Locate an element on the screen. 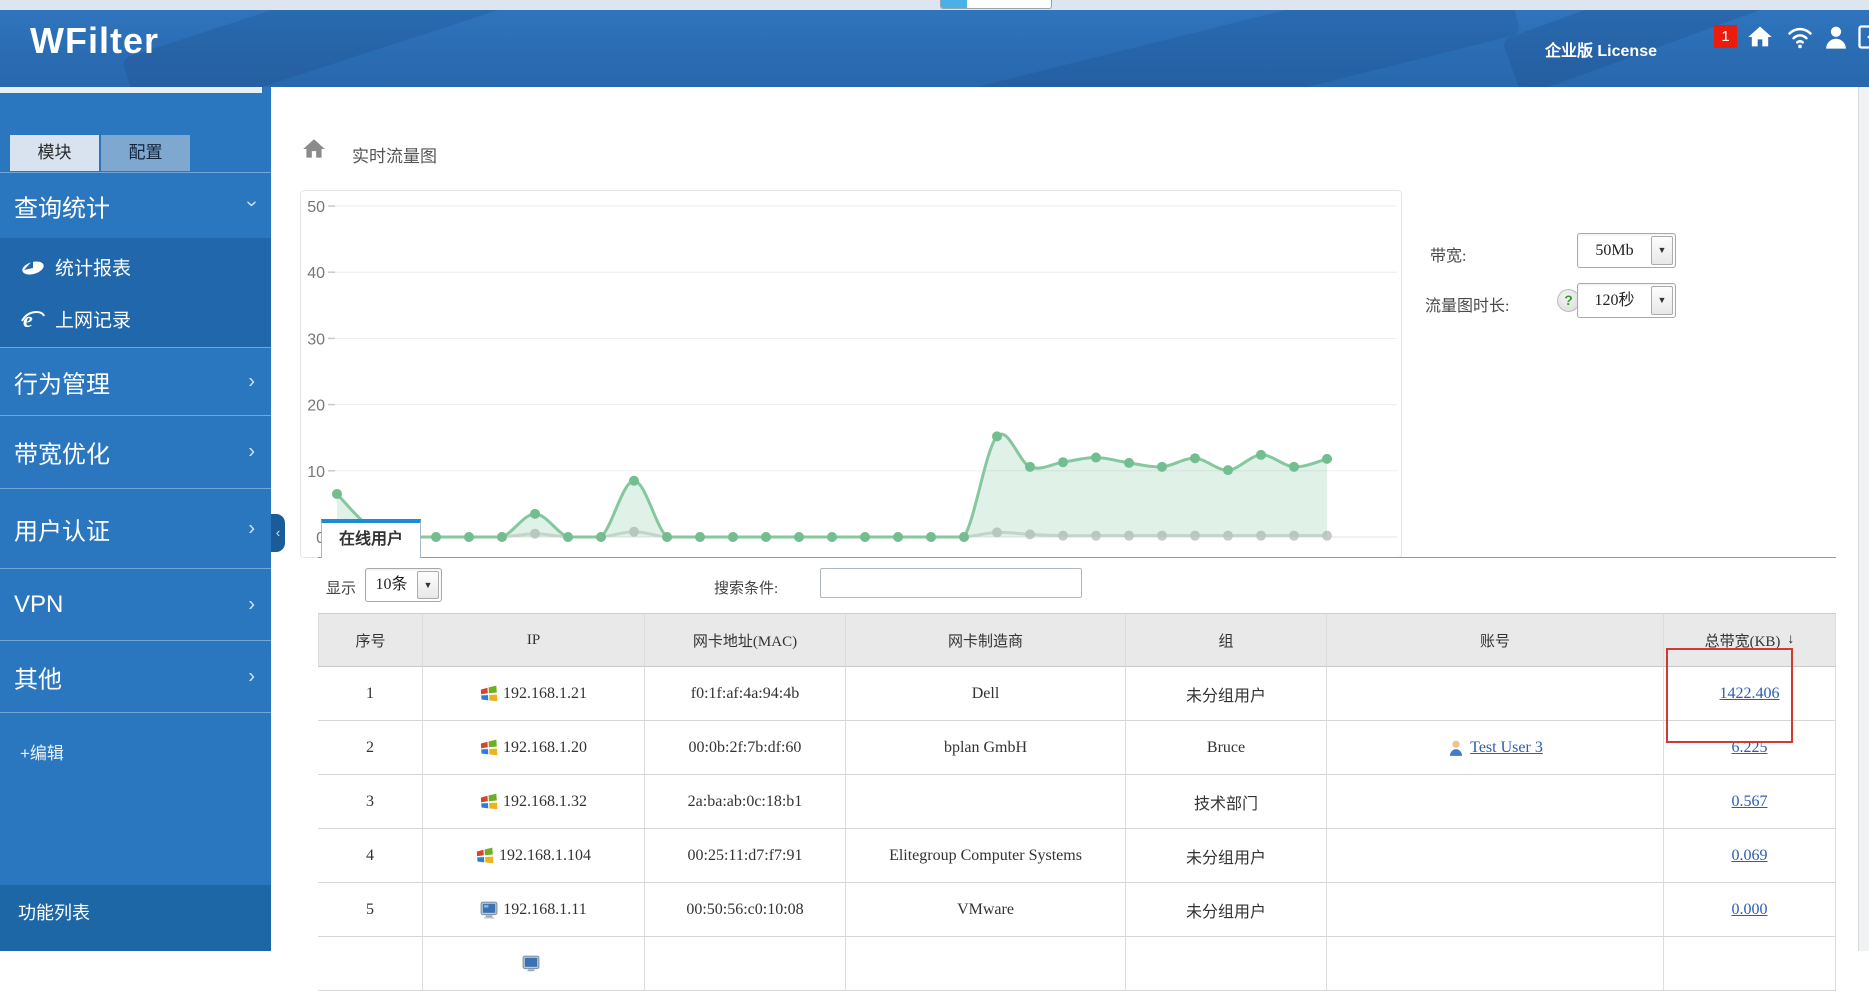  table-row-cell-bandwidth: 0.069 is located at coordinates (1750, 856).